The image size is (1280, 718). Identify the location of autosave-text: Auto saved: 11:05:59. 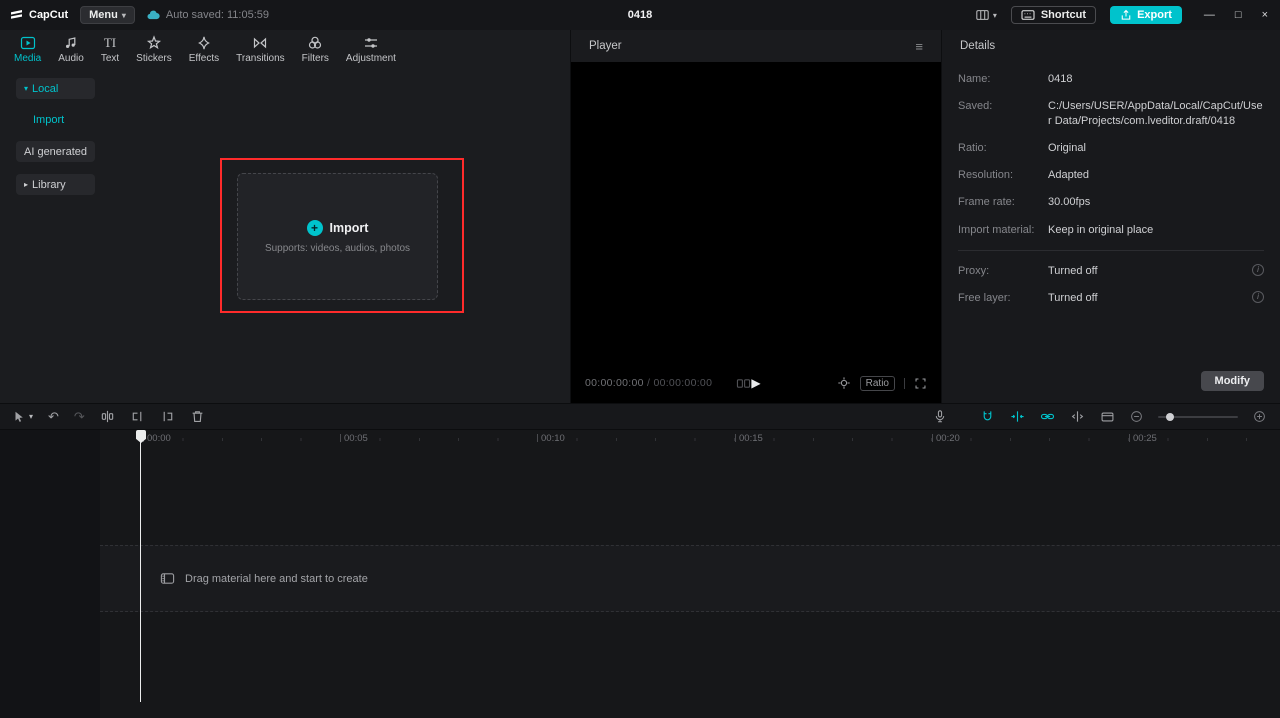
(217, 15).